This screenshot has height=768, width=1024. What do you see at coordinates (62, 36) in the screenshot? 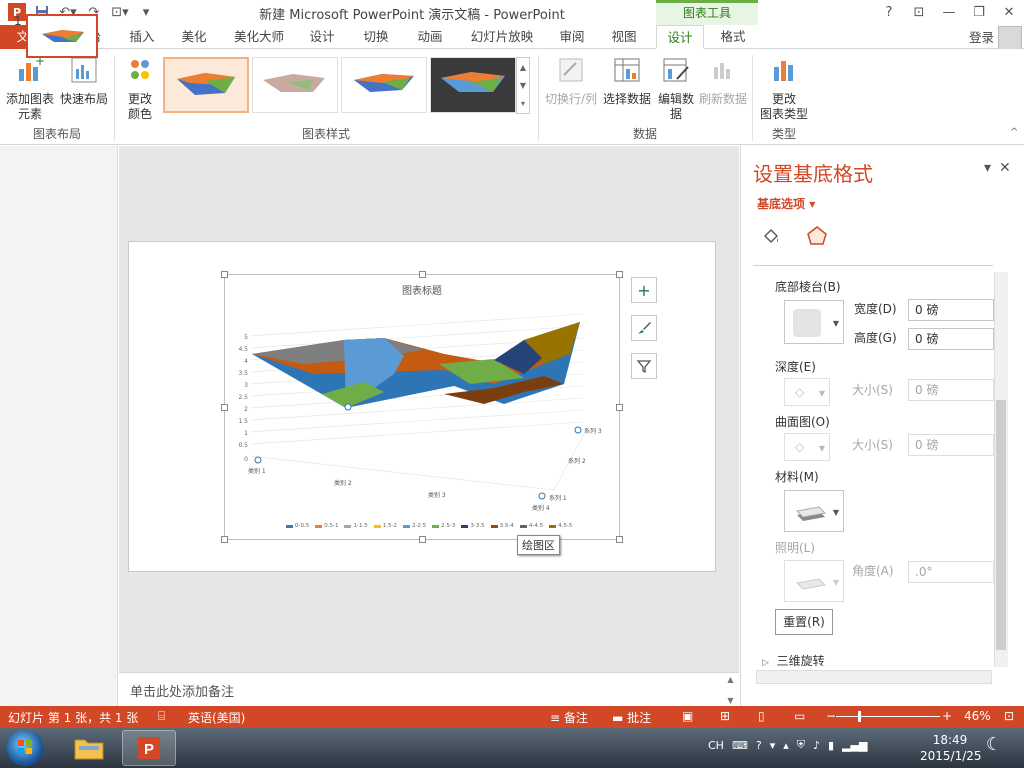
I see `slide-thumbnail` at bounding box center [62, 36].